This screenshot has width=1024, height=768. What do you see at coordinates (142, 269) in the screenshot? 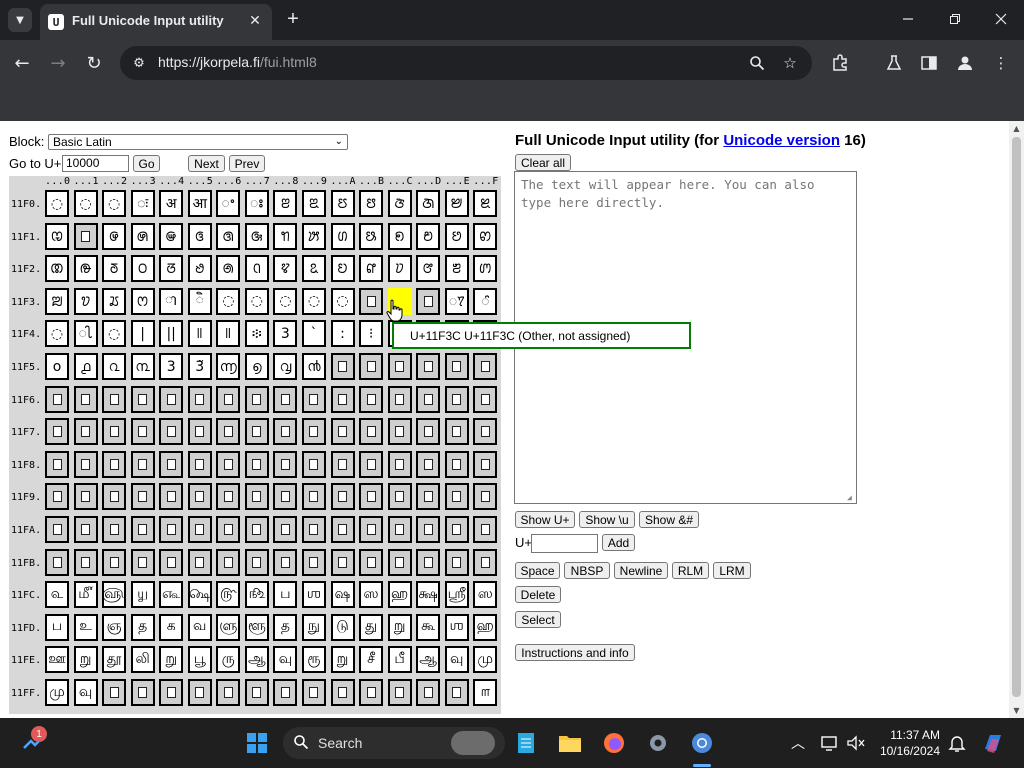
I see `character-cell: ꢝ` at bounding box center [142, 269].